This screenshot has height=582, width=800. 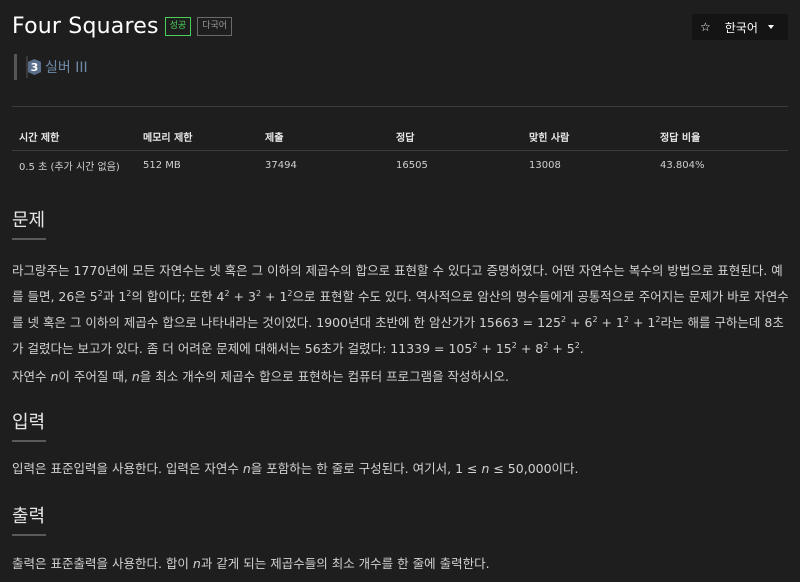 I want to click on header-solved-users: 맞힌 사람, so click(x=587, y=136).